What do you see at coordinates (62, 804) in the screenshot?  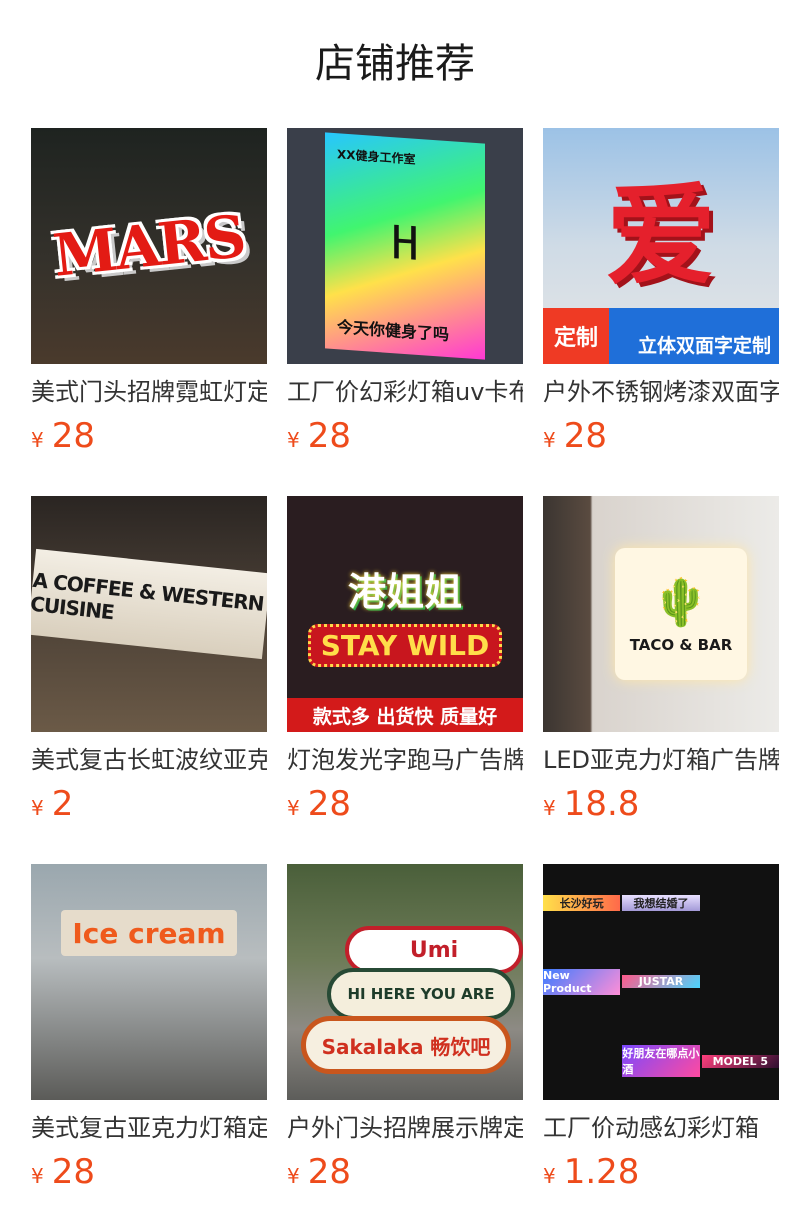 I see `price-value: 2` at bounding box center [62, 804].